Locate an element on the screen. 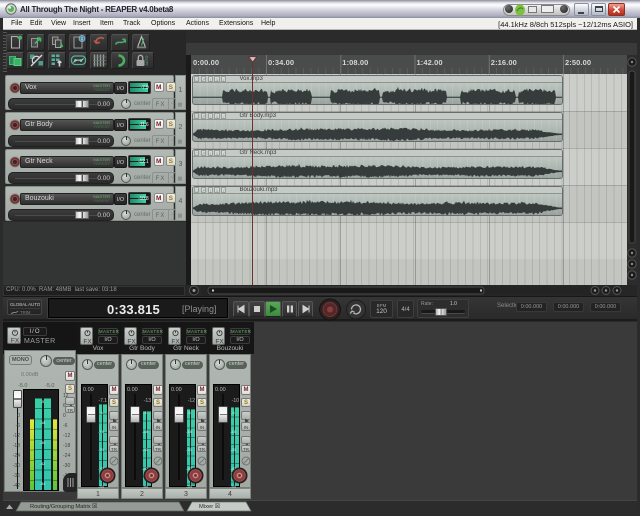  svg-text: FX is located at coordinates (15, 341).